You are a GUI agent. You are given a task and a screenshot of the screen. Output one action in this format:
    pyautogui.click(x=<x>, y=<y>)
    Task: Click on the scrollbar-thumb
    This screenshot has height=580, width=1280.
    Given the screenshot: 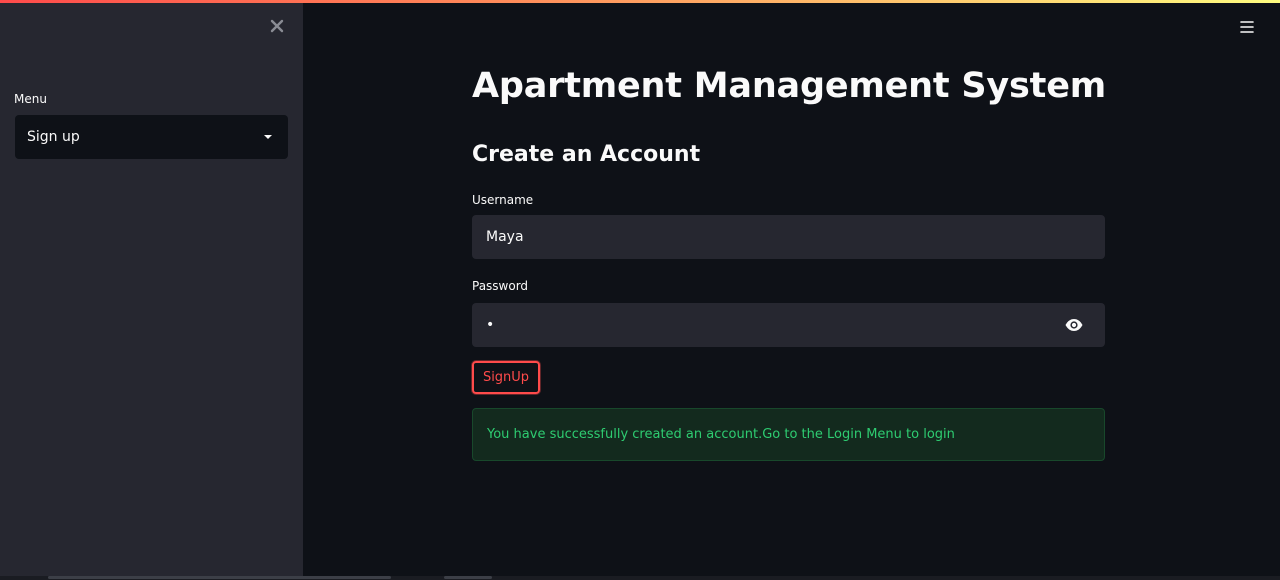 What is the action you would take?
    pyautogui.click(x=219, y=577)
    